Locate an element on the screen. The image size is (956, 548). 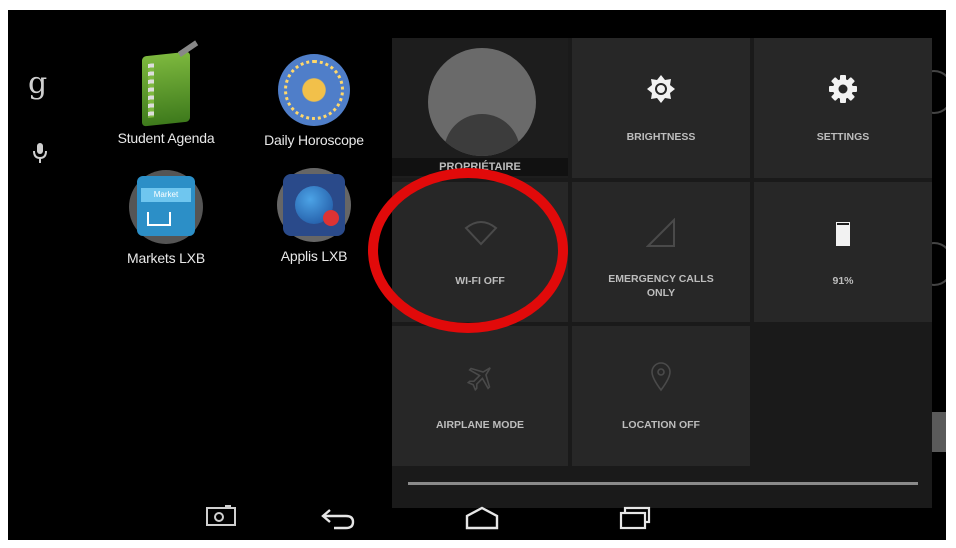
market-cart-icon: Market is located at coordinates (166, 207).